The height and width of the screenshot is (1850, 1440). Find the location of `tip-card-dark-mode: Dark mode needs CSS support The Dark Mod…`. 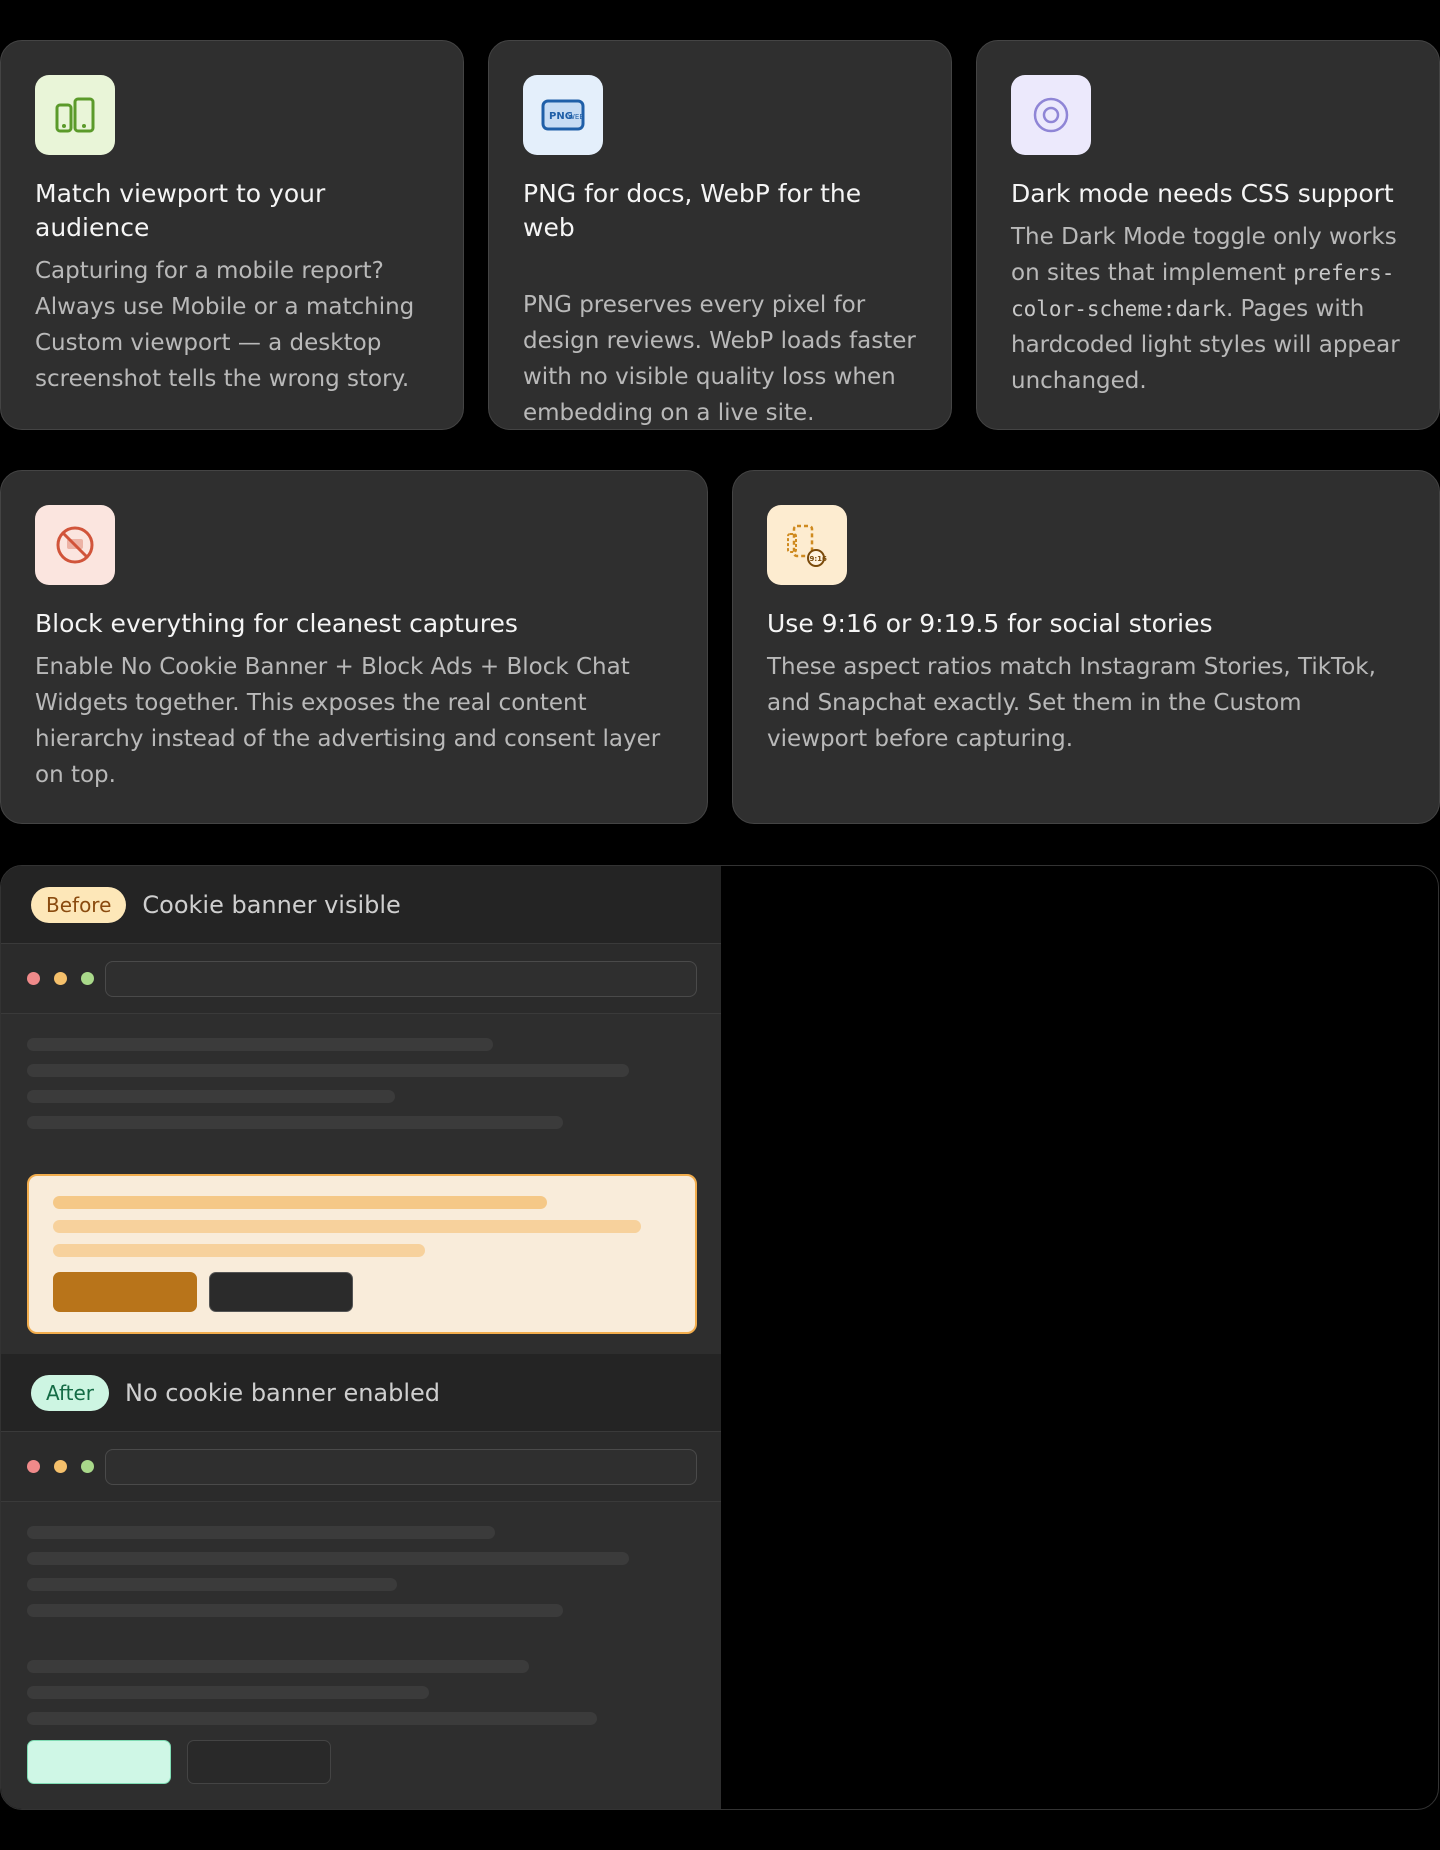

tip-card-dark-mode: Dark mode needs CSS support The Dark Mod… is located at coordinates (1208, 235).